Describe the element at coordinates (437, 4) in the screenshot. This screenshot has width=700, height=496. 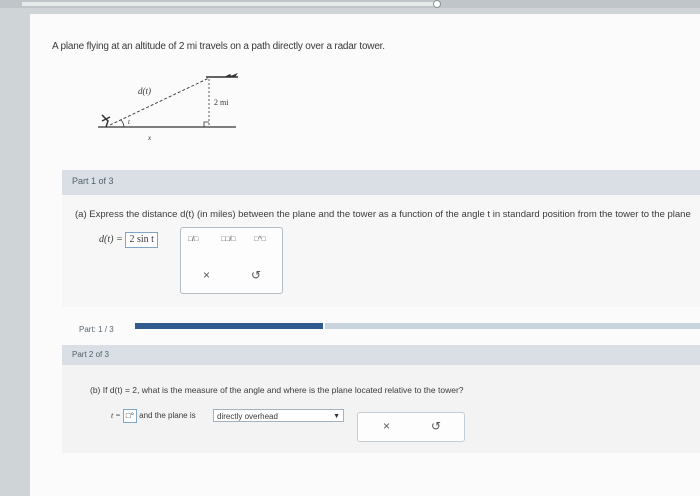
I see `toggle-icon` at that location.